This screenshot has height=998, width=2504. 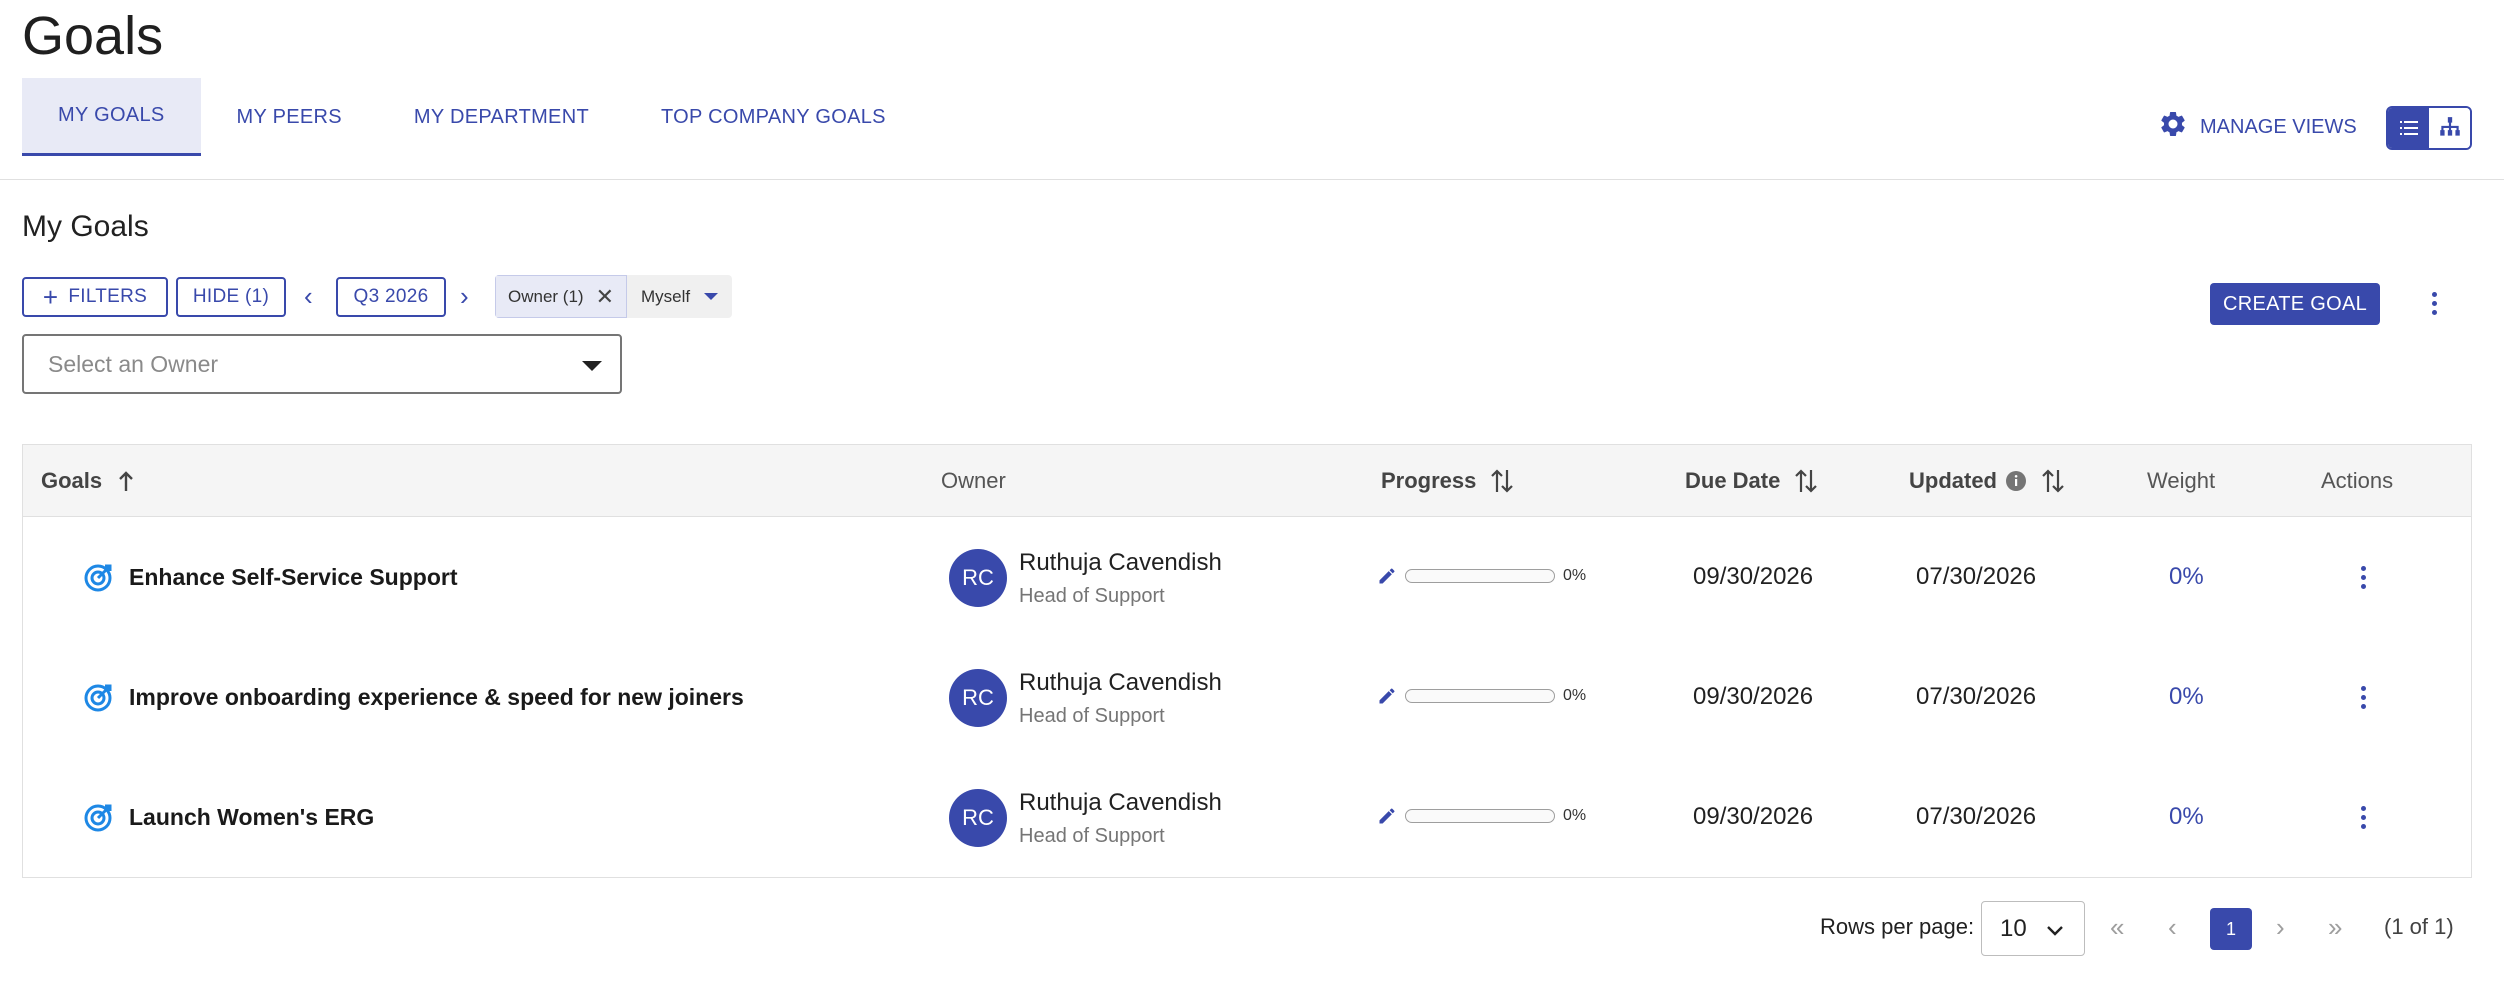 I want to click on next-period-icon: ›, so click(x=464, y=296).